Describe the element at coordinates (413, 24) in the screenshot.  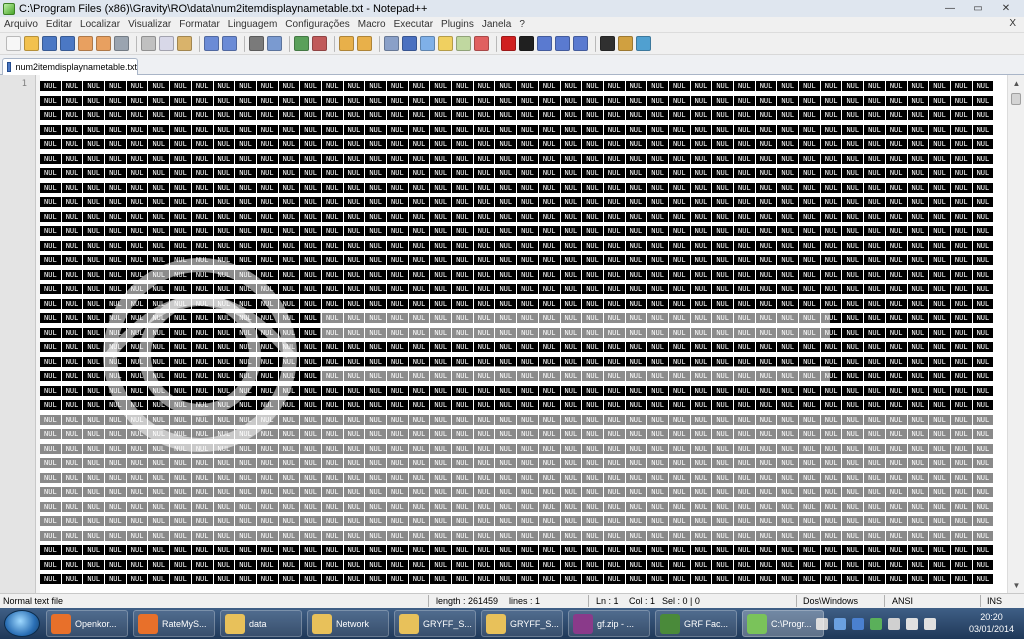
I see `menu-item-8: Executar` at that location.